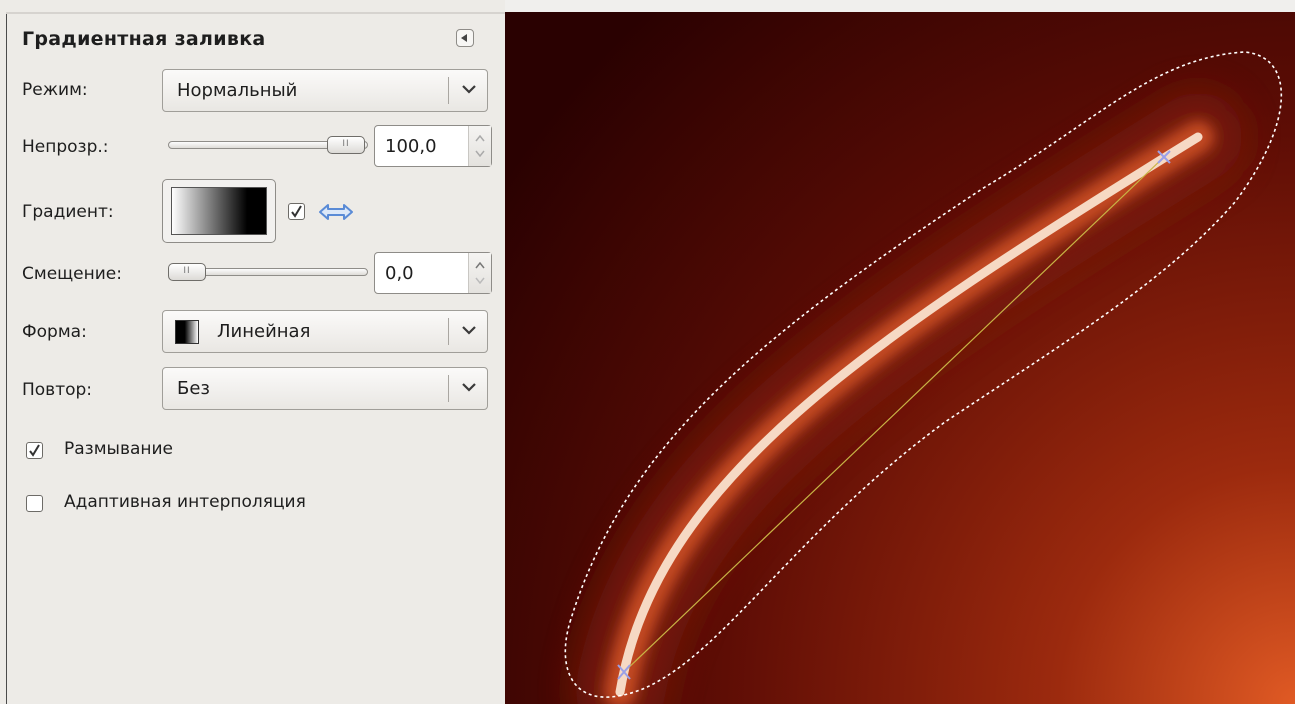 The image size is (1295, 704). Describe the element at coordinates (144, 39) in the screenshot. I see `panel-title: Градиентная заливка` at that location.